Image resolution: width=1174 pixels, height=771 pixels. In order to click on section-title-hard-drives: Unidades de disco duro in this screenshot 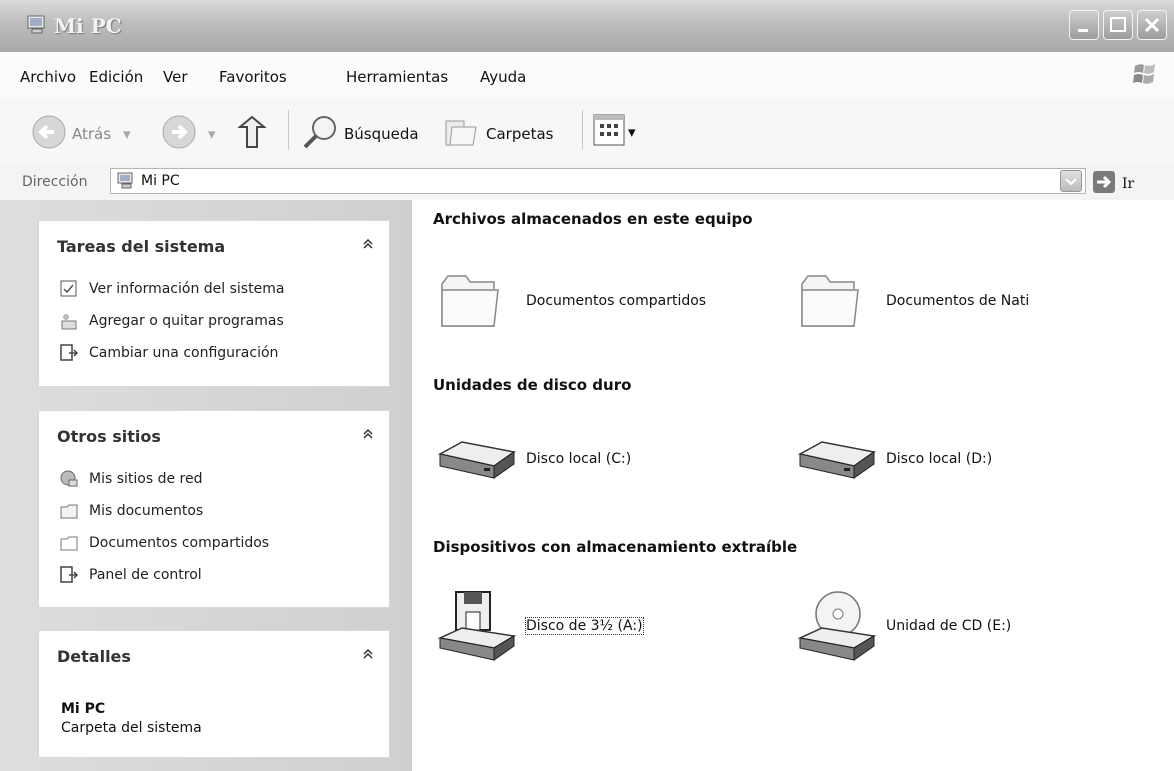, I will do `click(532, 385)`.